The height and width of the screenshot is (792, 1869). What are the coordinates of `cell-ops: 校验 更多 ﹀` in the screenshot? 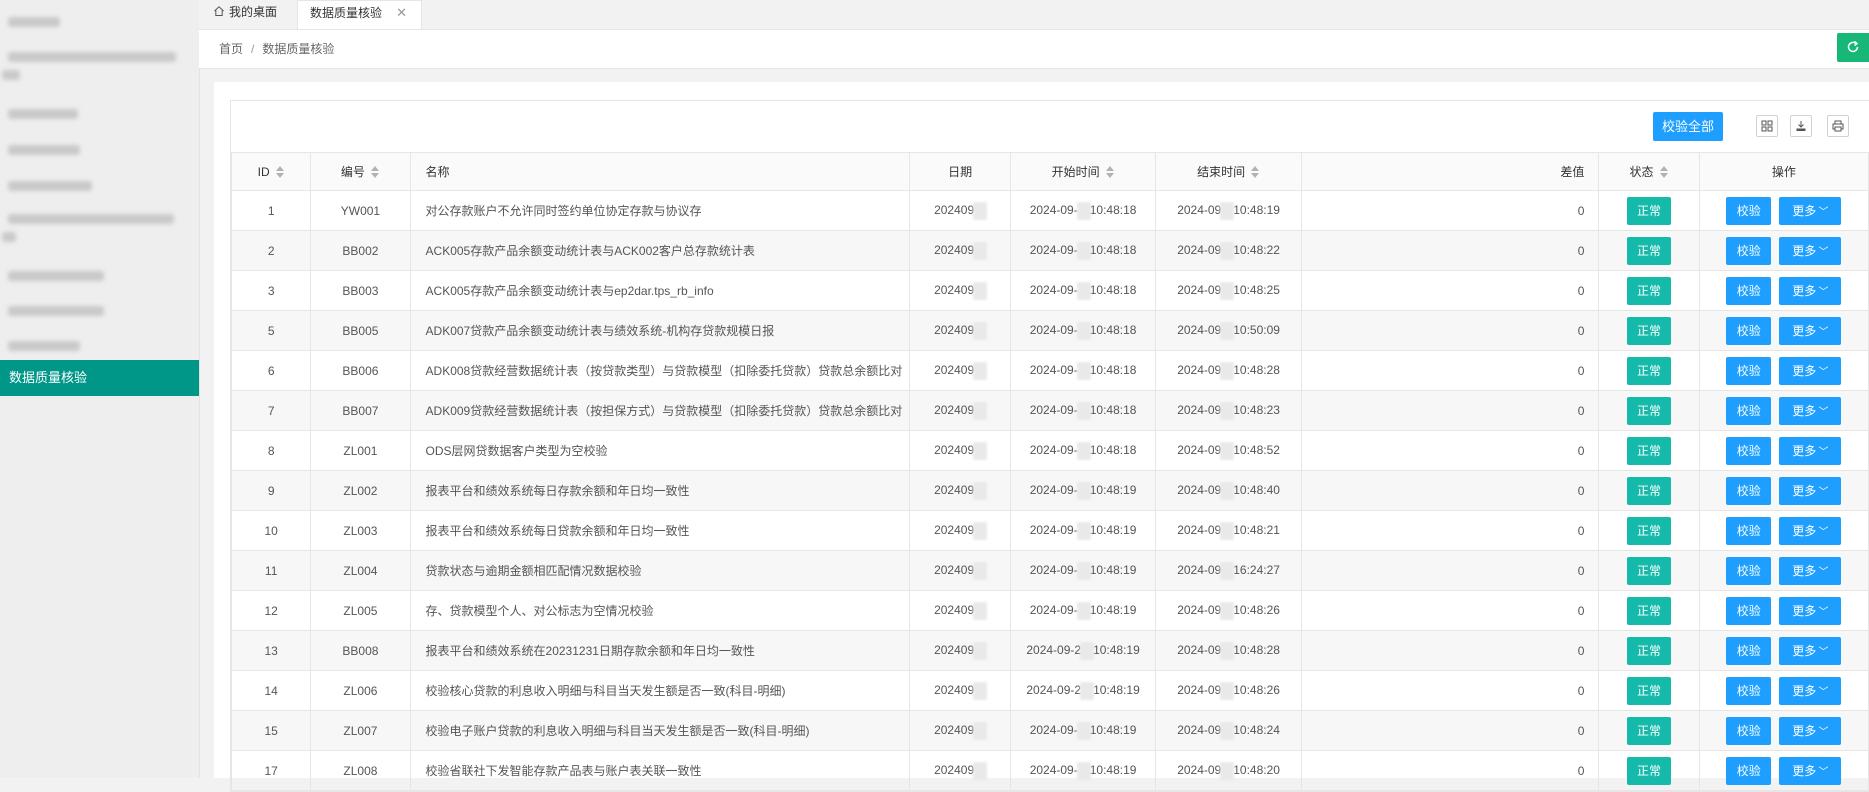 It's located at (1783, 770).